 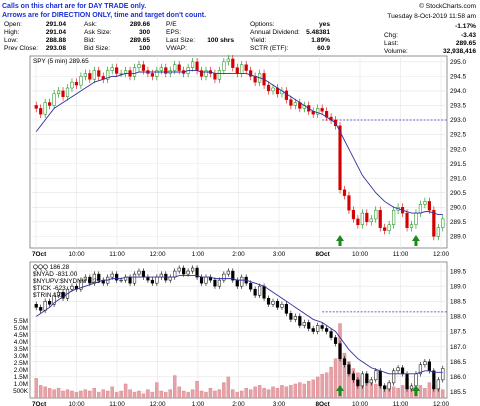 What do you see at coordinates (360, 403) in the screenshot?
I see `x-tick-label: 10:00` at bounding box center [360, 403].